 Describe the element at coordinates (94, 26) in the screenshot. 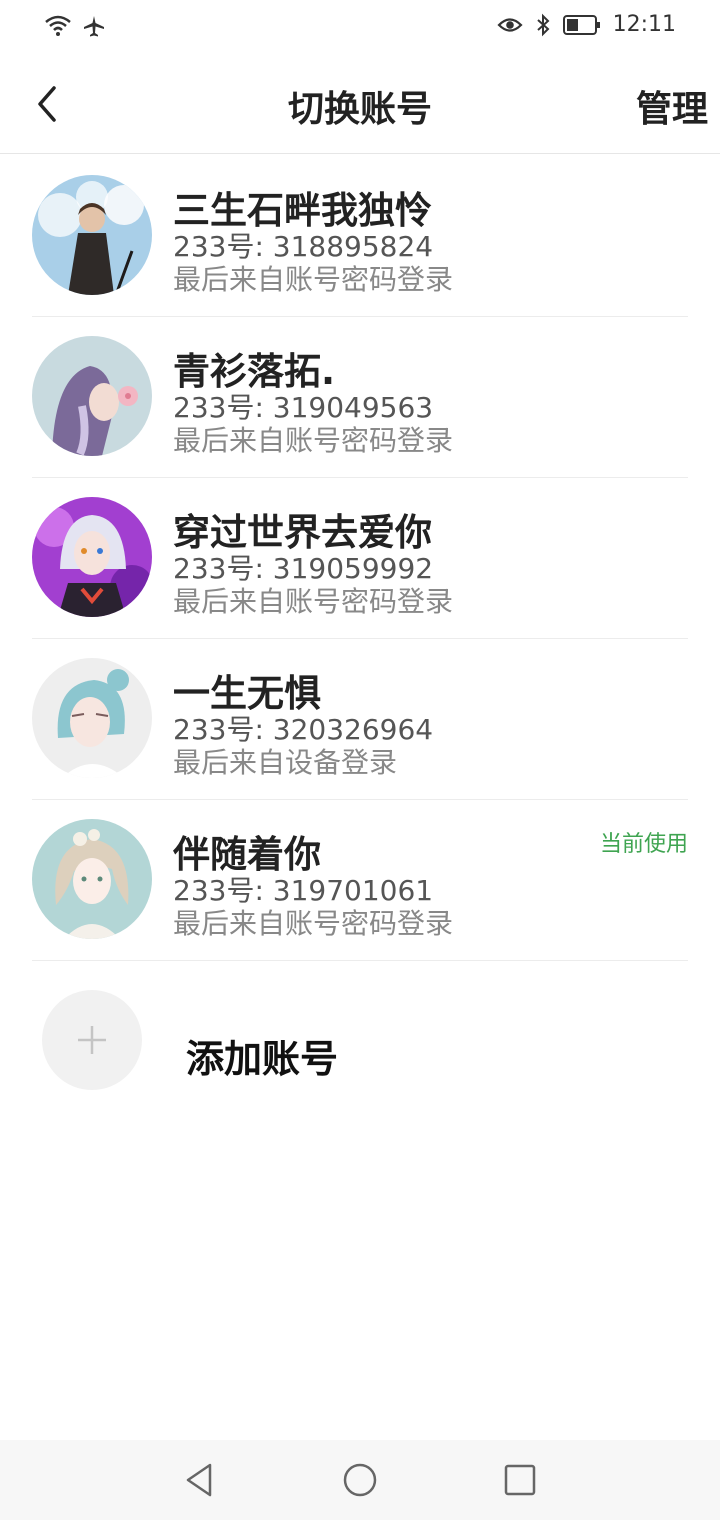

I see `airplane-icon` at that location.